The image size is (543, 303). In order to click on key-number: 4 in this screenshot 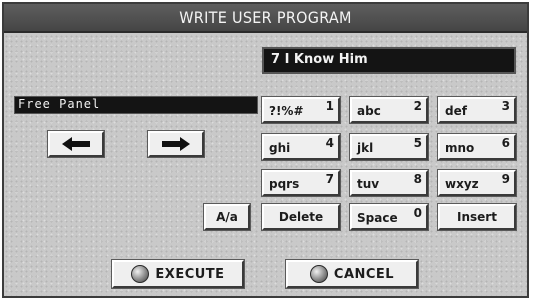, I will do `click(329, 143)`.